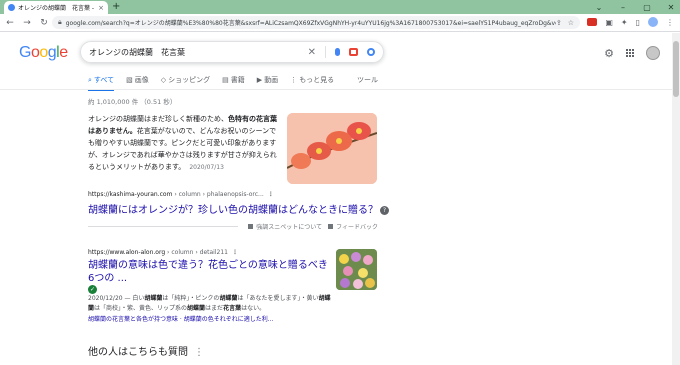 This screenshot has height=365, width=680. What do you see at coordinates (353, 226) in the screenshot?
I see `feedback-link: フィードバック` at bounding box center [353, 226].